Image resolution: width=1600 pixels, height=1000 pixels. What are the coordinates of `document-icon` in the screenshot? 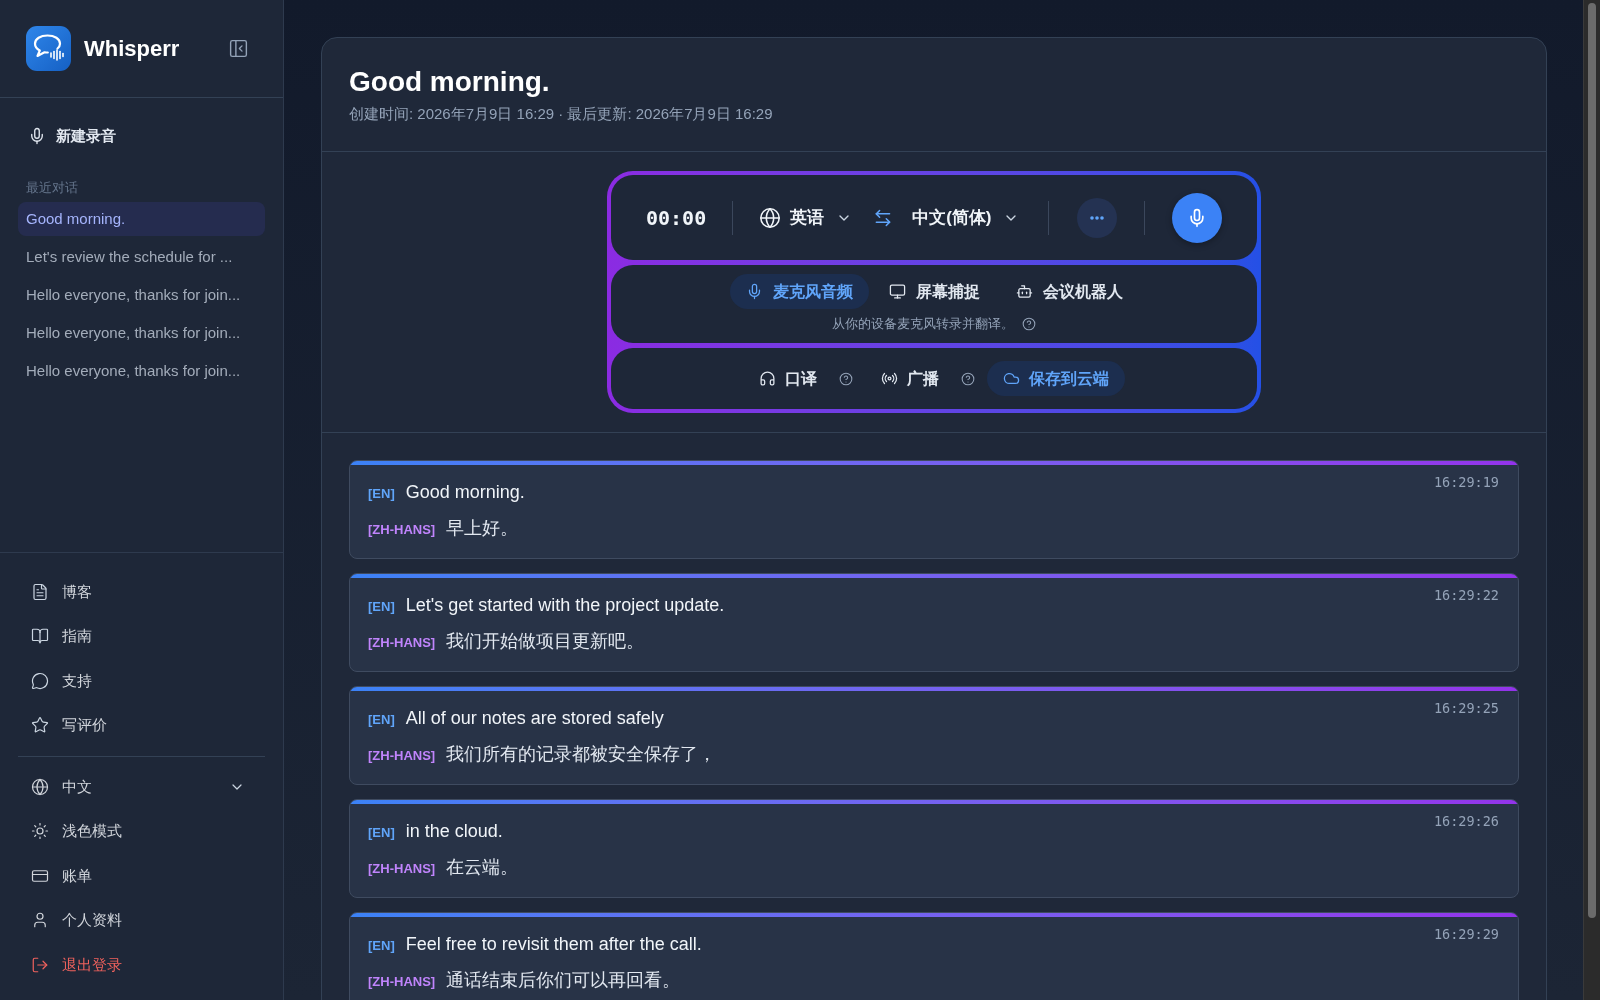 It's located at (40, 591).